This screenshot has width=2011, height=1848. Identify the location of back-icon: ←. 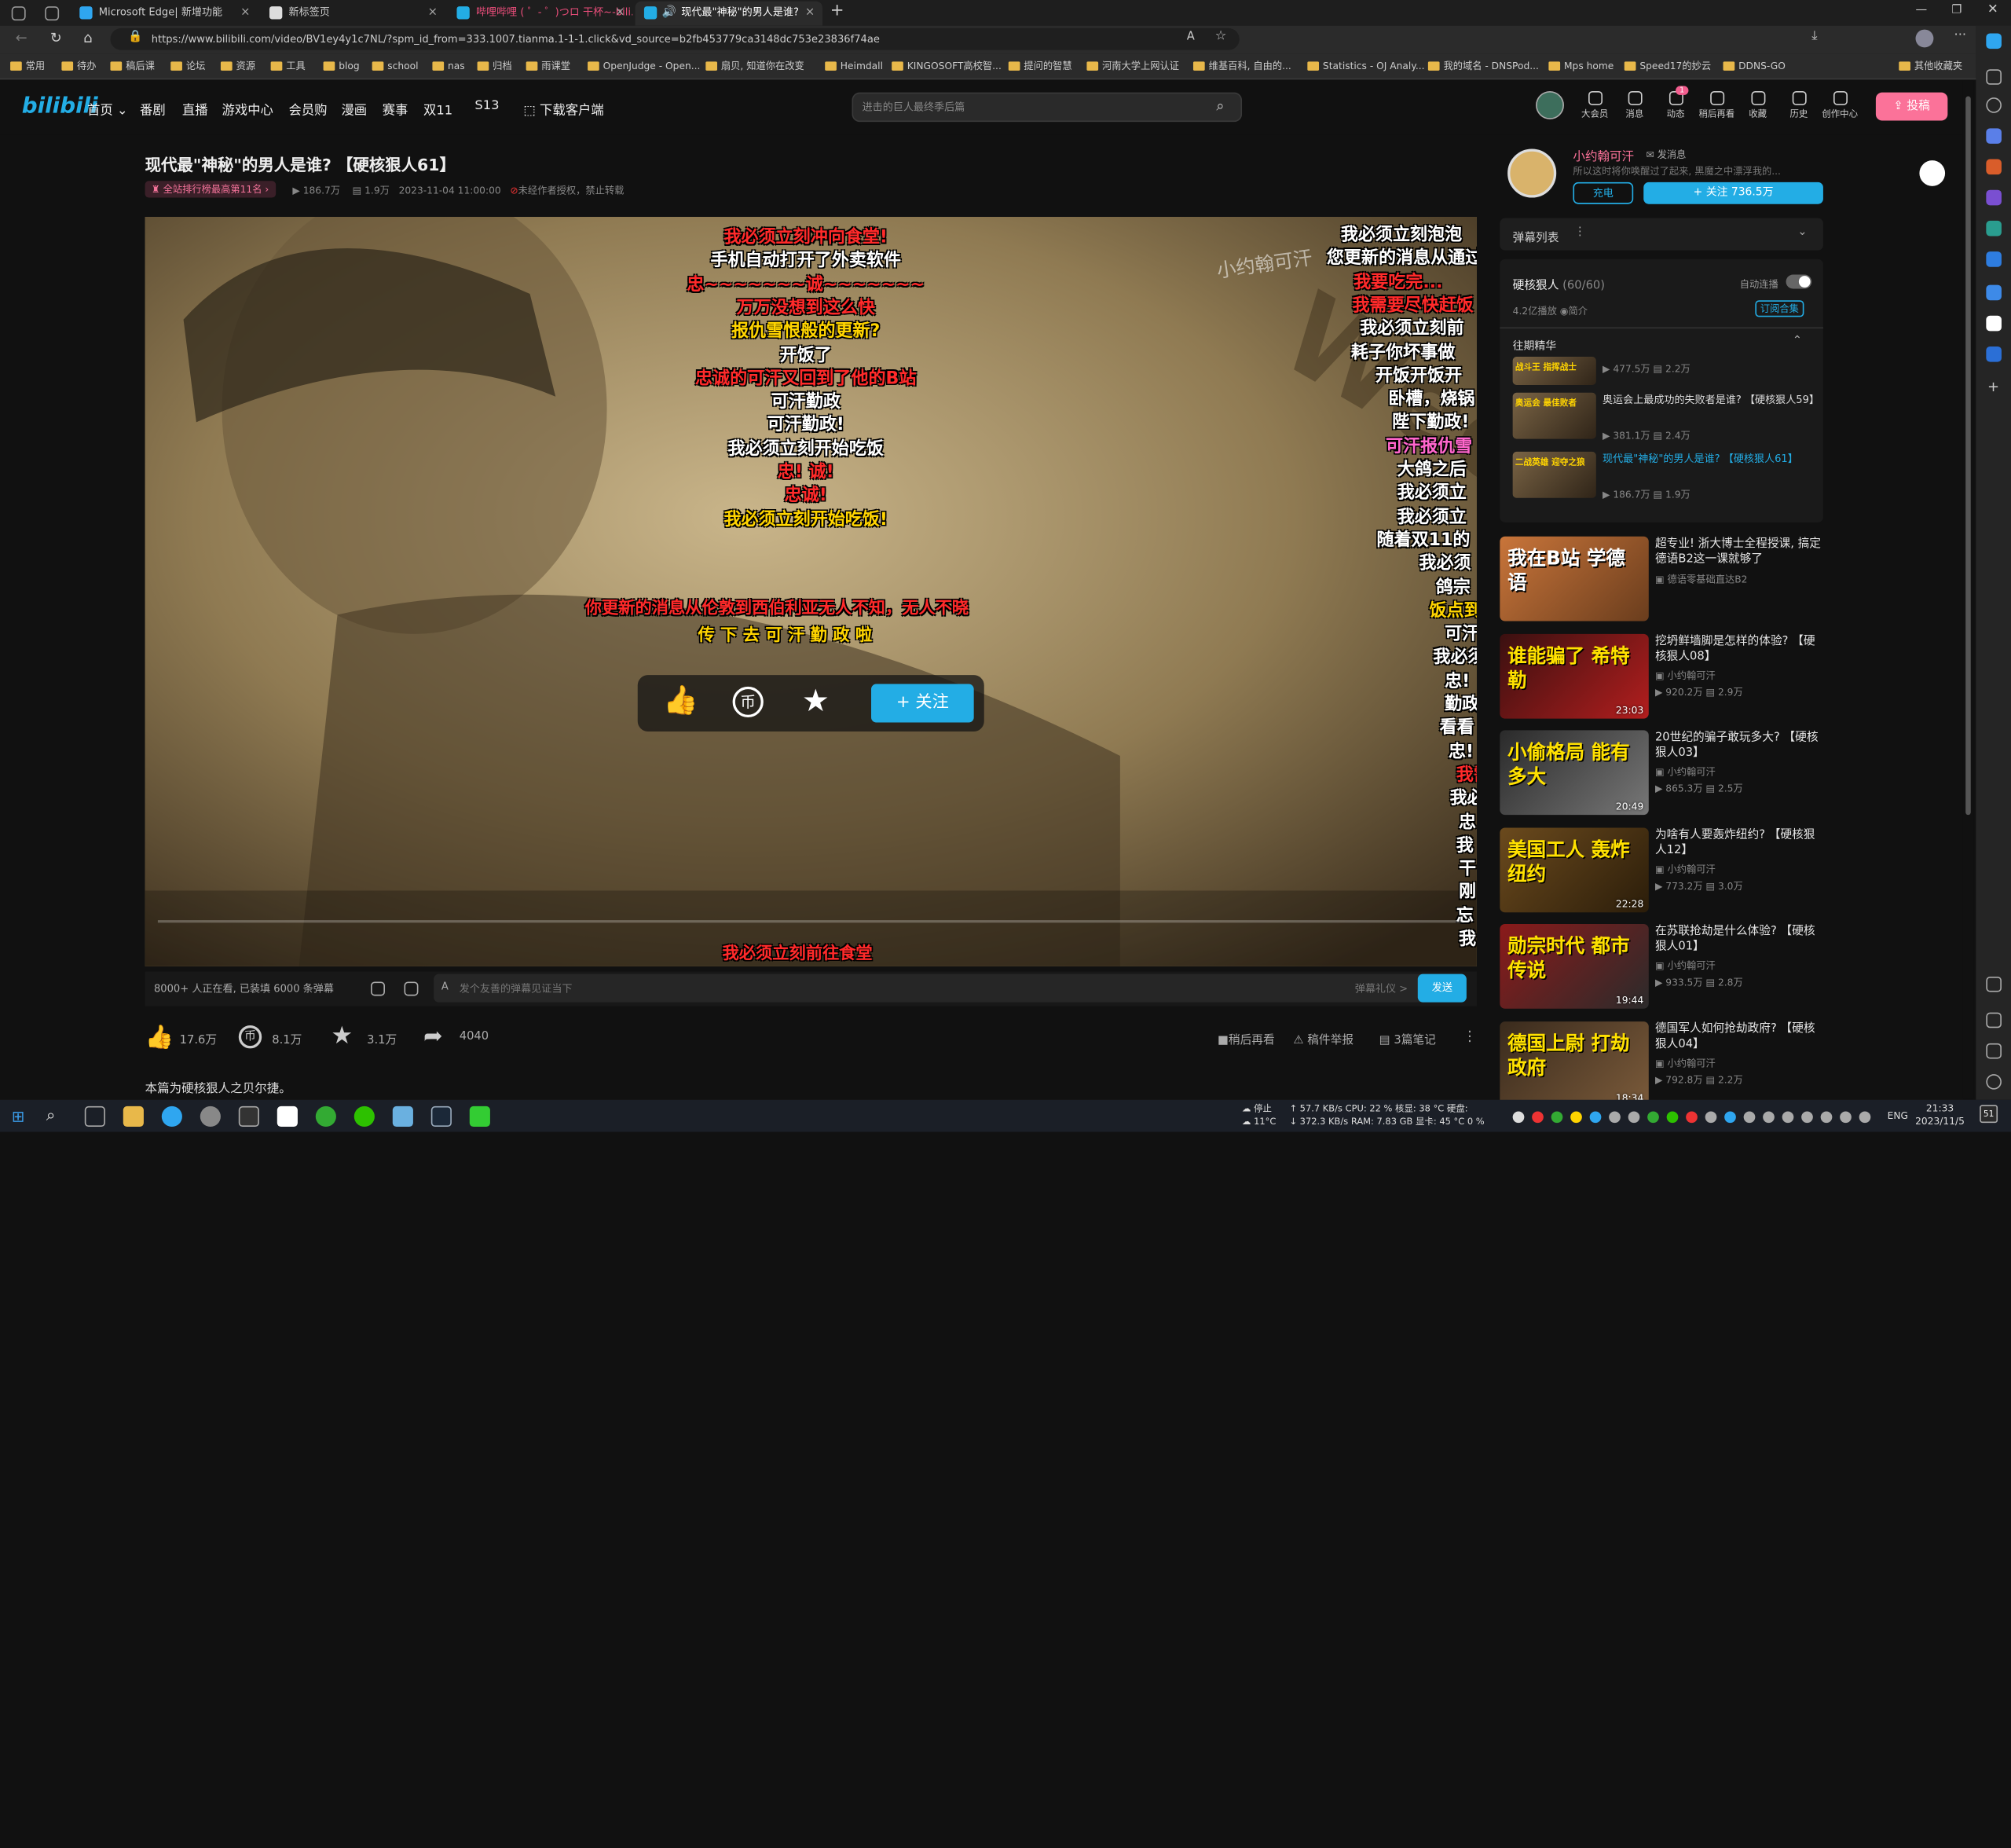
(21, 38).